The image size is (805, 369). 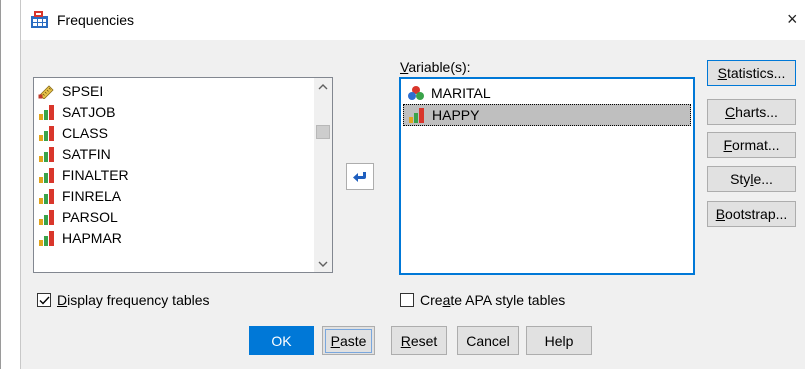 I want to click on window-left-edge, so click(x=0, y=184).